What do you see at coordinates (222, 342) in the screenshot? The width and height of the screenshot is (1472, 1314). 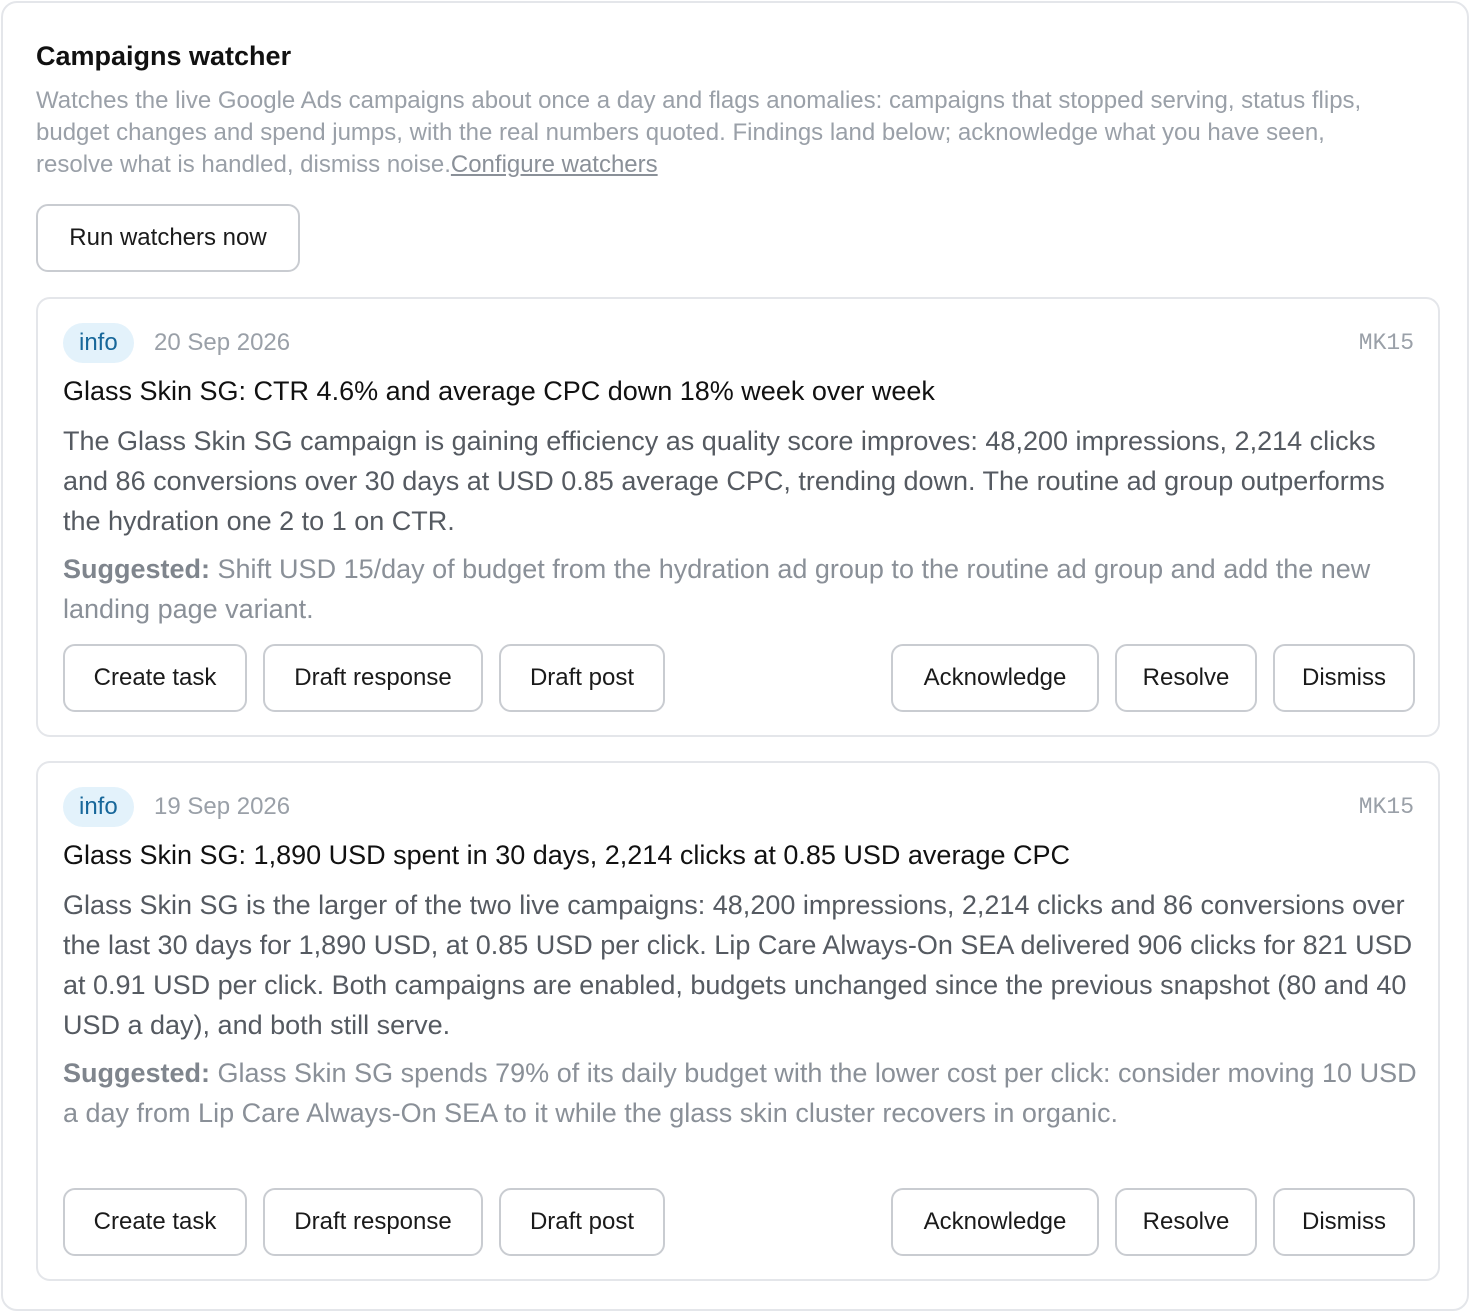 I see `finding-date: 20 Sep 2026` at bounding box center [222, 342].